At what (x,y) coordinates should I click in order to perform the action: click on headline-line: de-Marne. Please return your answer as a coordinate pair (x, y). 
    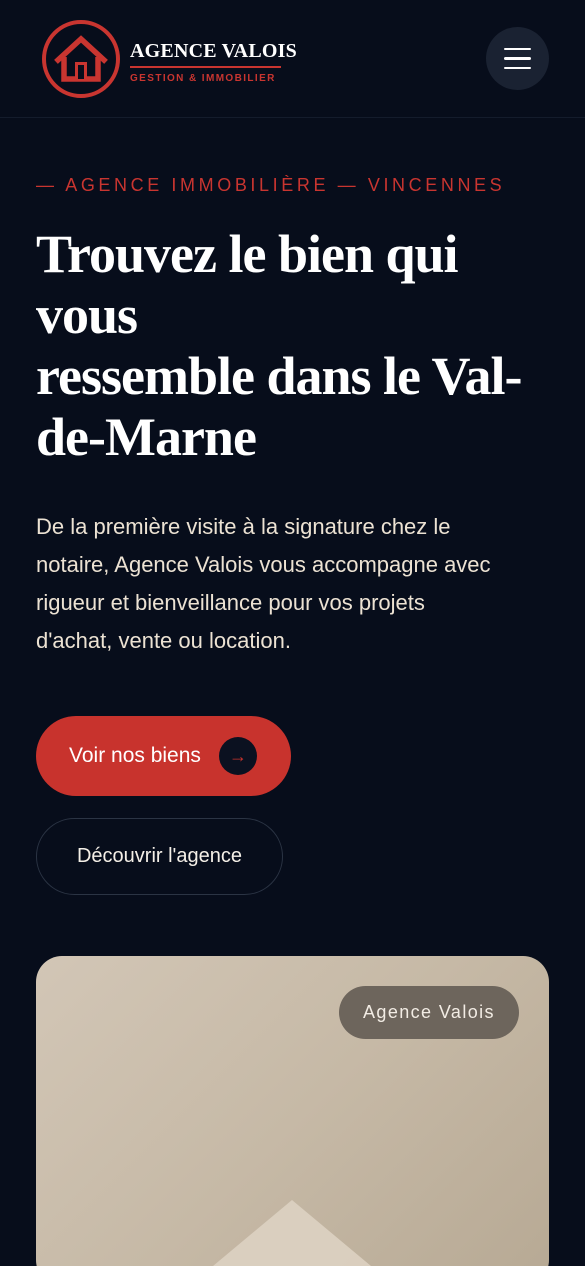
    Looking at the image, I should click on (146, 437).